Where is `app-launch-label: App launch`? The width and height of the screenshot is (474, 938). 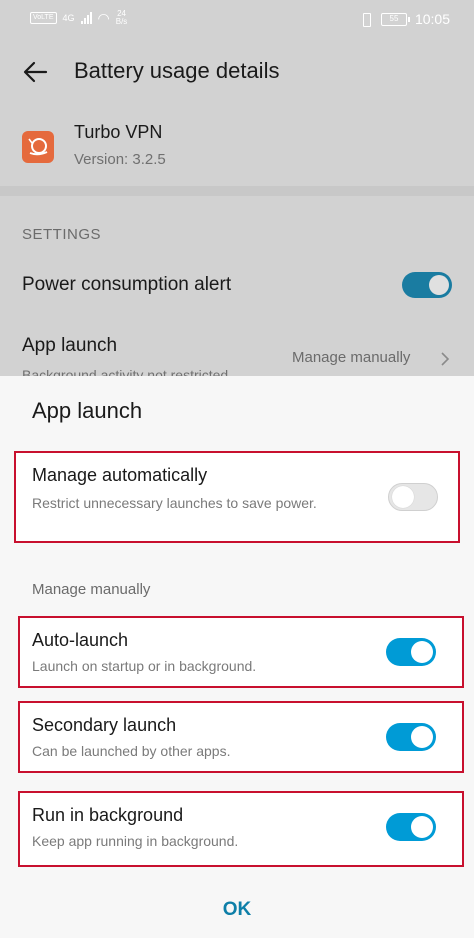 app-launch-label: App launch is located at coordinates (69, 346).